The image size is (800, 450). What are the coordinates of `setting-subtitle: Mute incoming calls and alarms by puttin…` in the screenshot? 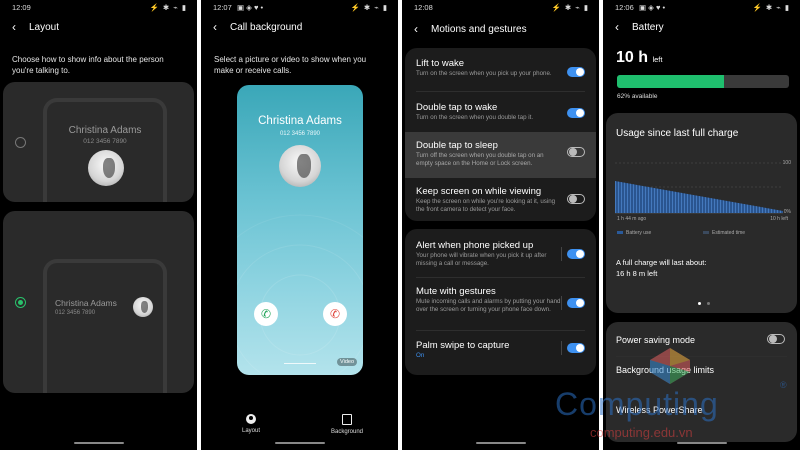 It's located at (488, 305).